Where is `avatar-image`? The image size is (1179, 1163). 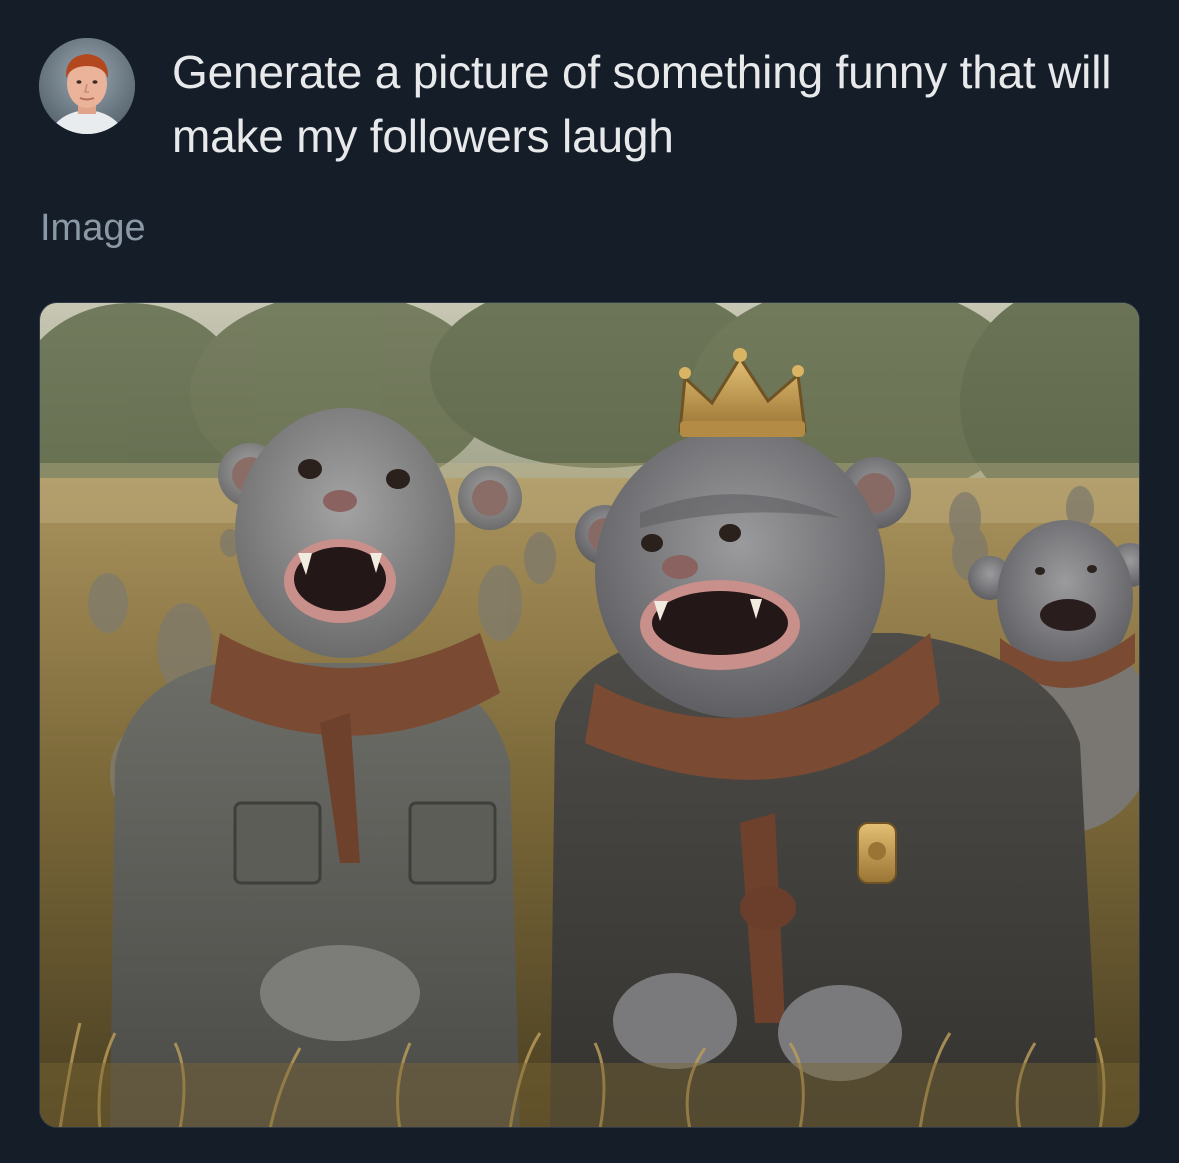
avatar-image is located at coordinates (87, 86).